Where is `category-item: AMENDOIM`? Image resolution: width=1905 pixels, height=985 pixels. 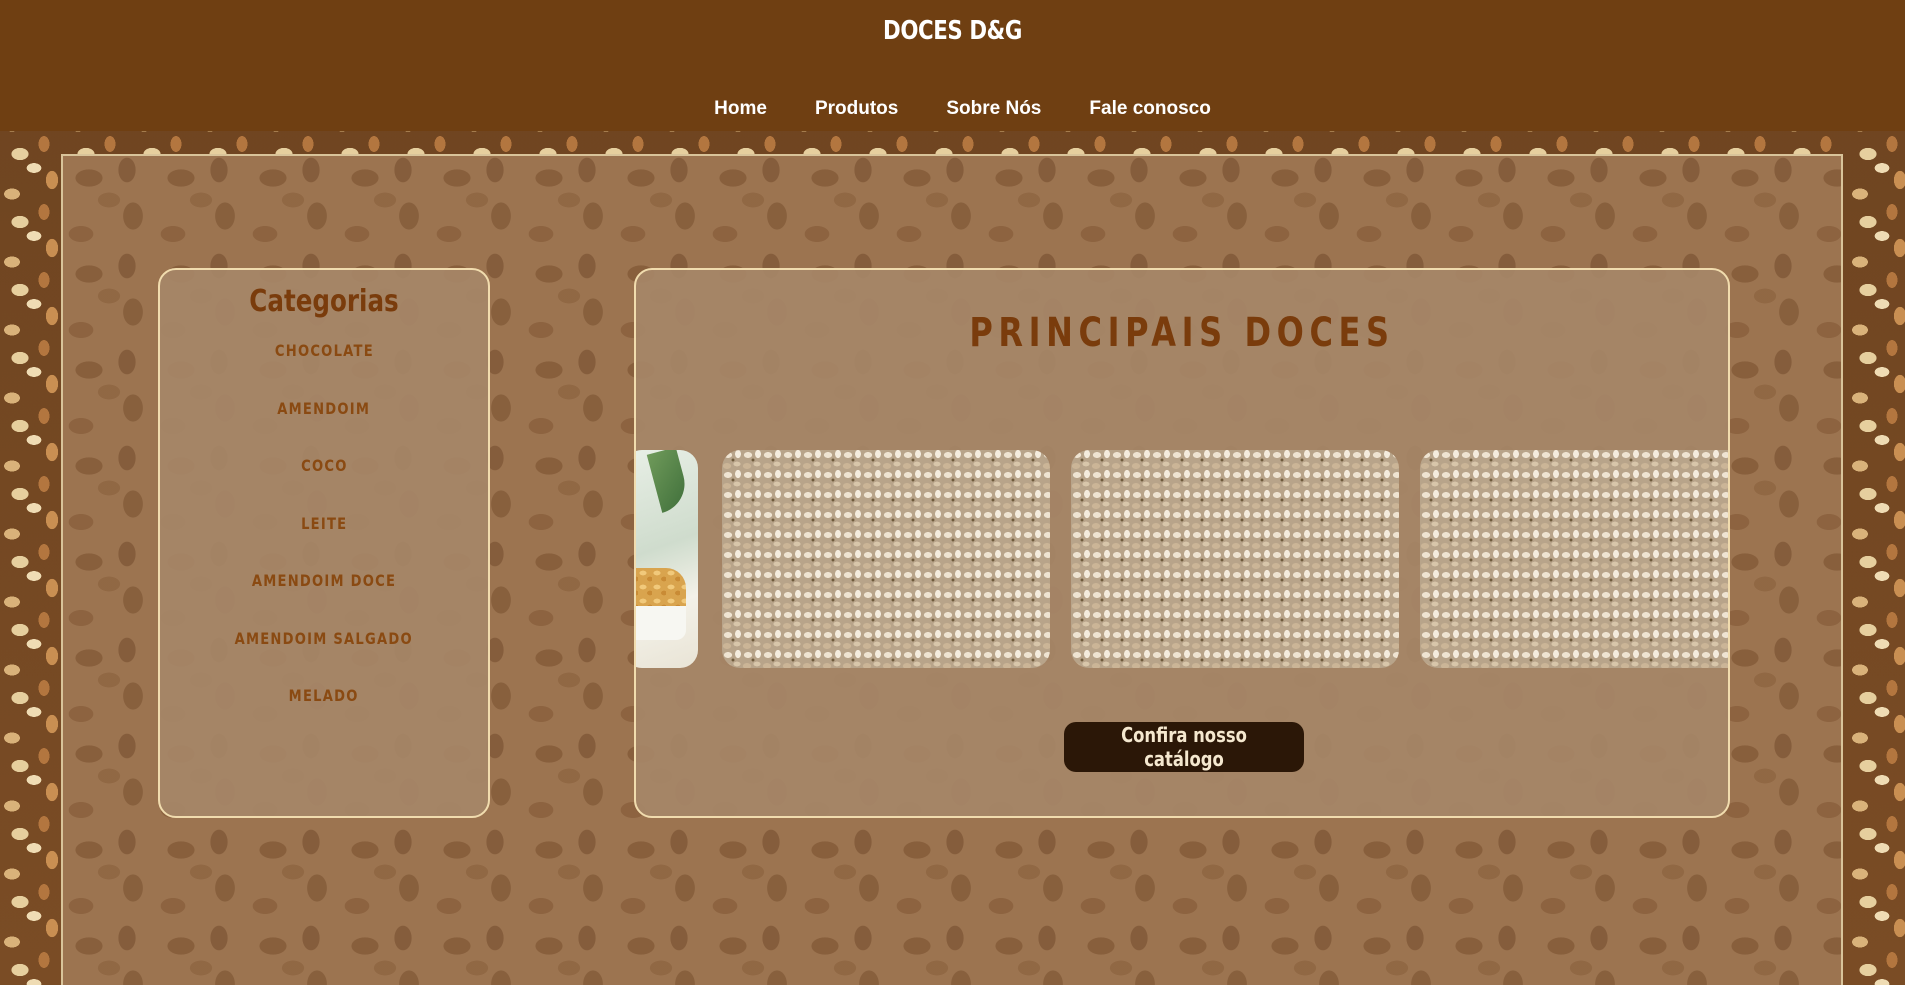
category-item: AMENDOIM is located at coordinates (324, 428).